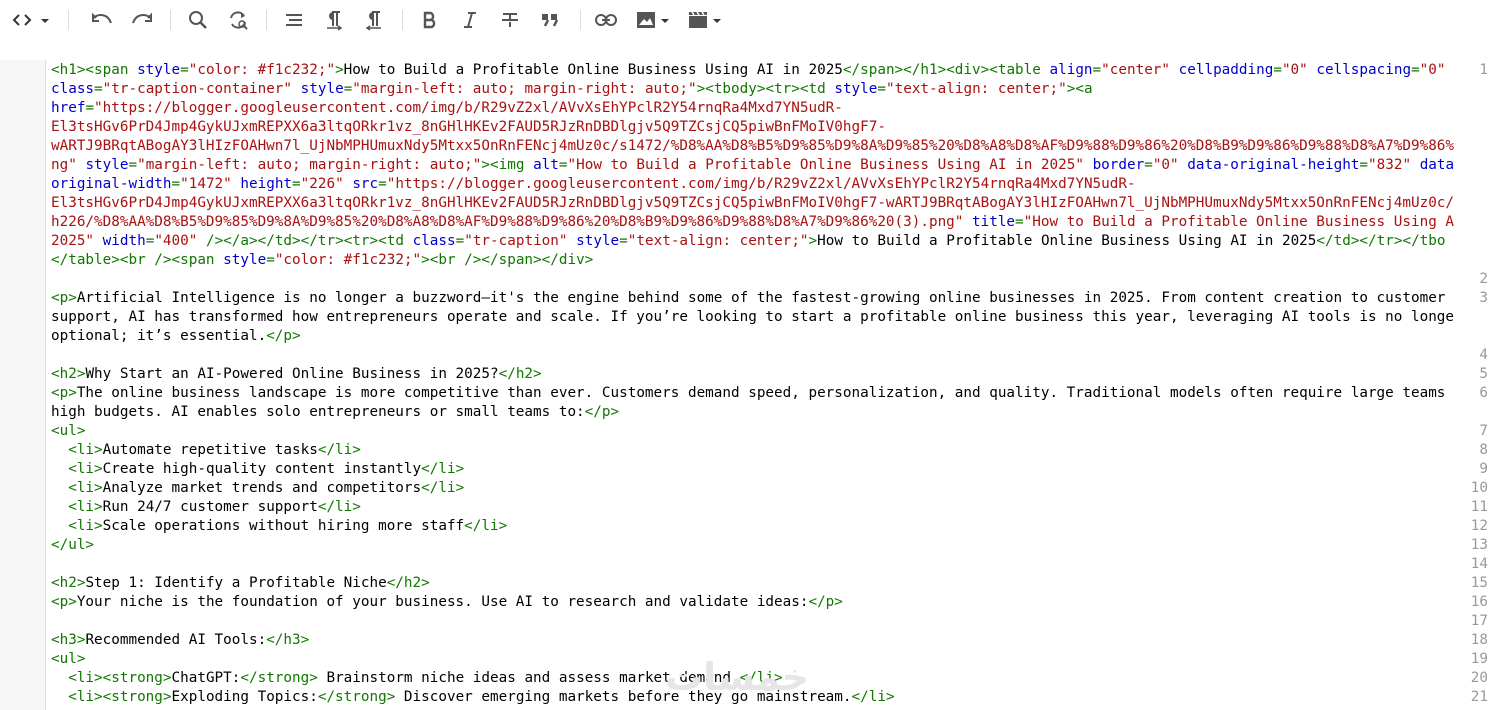 Image resolution: width=1504 pixels, height=710 pixels. What do you see at coordinates (374, 20) in the screenshot?
I see `paragraph-rtl-button` at bounding box center [374, 20].